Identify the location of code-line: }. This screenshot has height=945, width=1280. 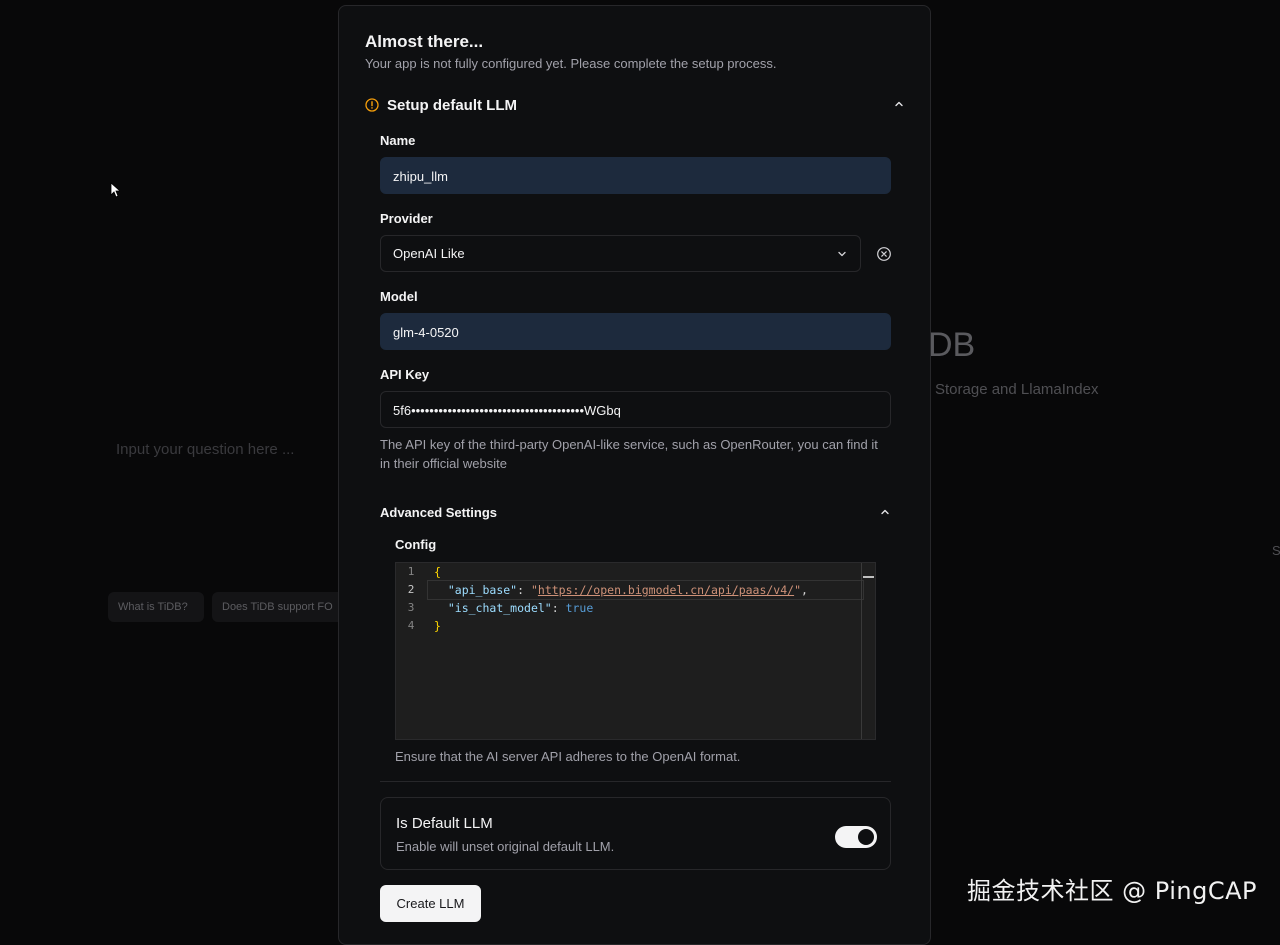
(647, 626).